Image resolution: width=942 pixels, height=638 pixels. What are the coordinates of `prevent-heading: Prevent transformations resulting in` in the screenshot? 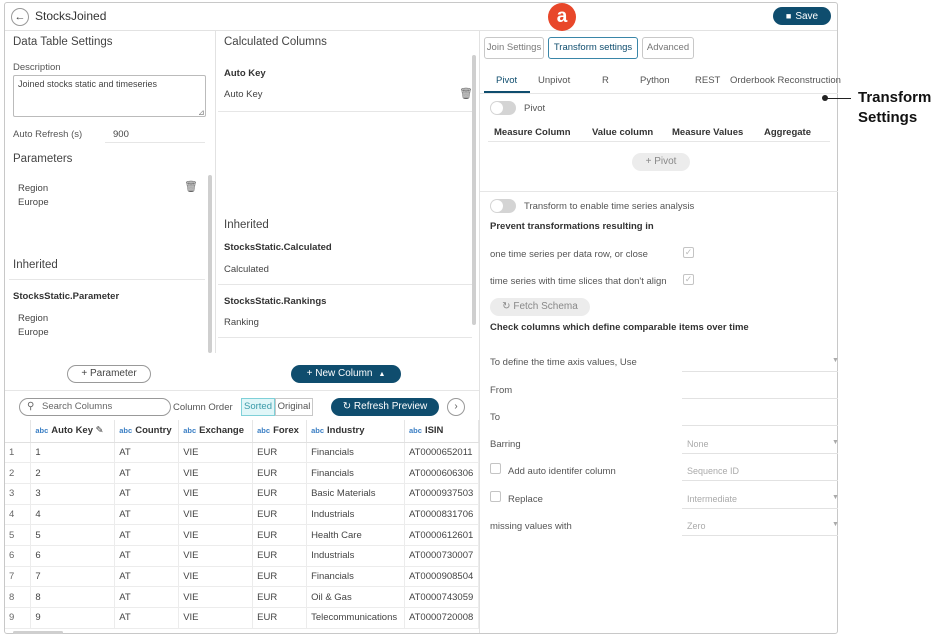 It's located at (572, 226).